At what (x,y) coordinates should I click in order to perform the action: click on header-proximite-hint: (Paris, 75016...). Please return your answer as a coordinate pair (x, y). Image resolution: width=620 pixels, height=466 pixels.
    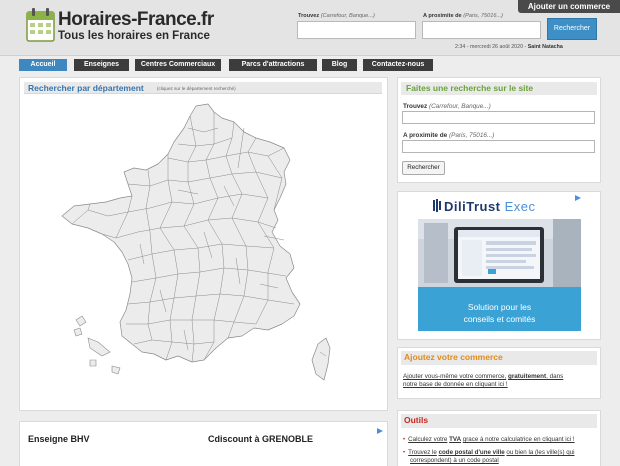
    Looking at the image, I should click on (483, 16).